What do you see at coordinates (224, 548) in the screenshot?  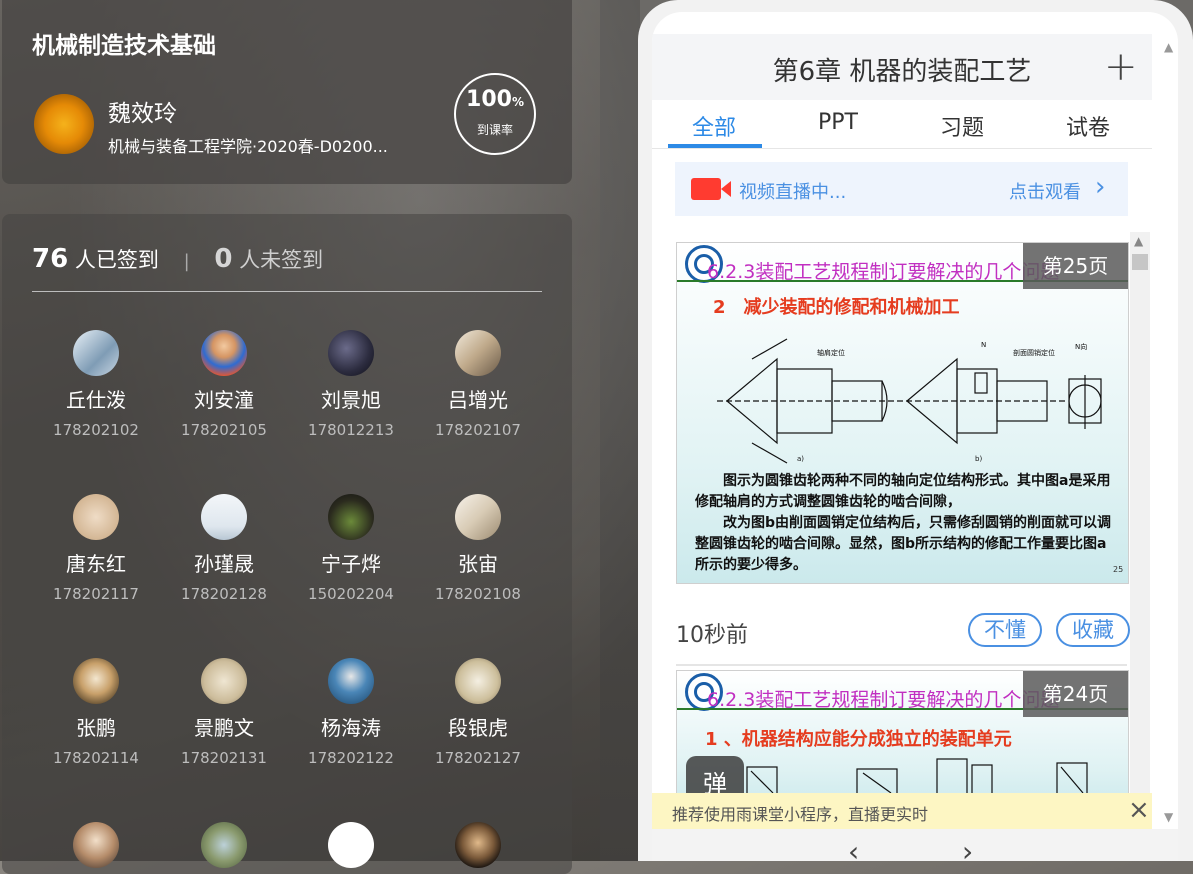 I see `student-card: 孙瑾晟 178202128` at bounding box center [224, 548].